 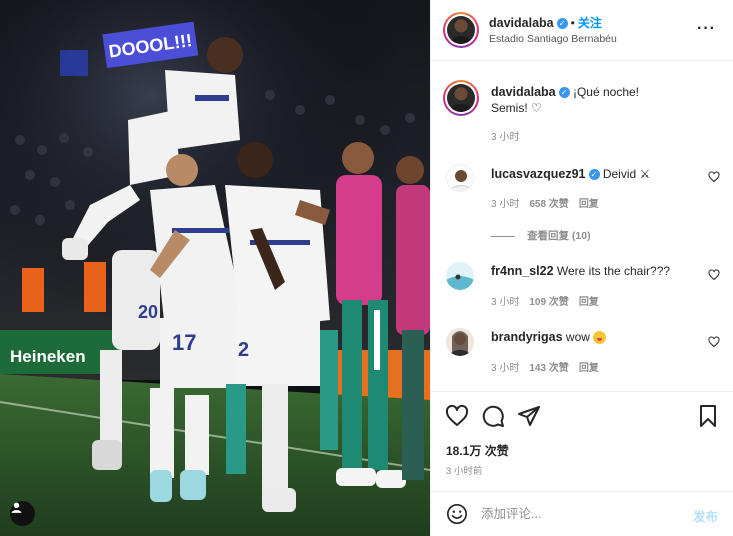 I want to click on post-comment-button: 发布, so click(x=705, y=515).